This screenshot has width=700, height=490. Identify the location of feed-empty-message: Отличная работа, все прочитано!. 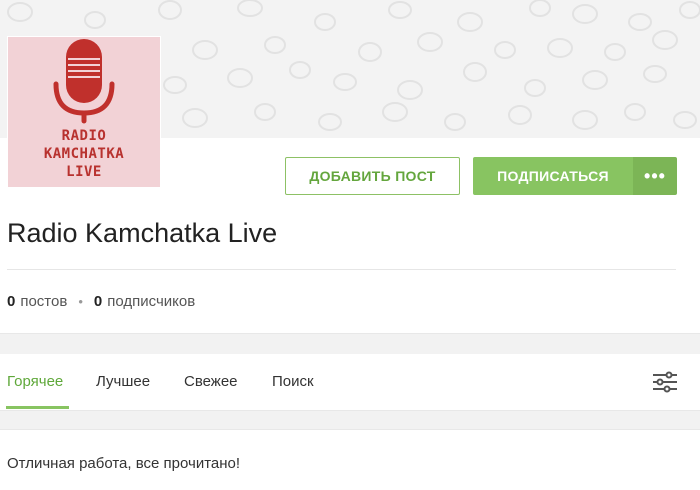
(124, 463).